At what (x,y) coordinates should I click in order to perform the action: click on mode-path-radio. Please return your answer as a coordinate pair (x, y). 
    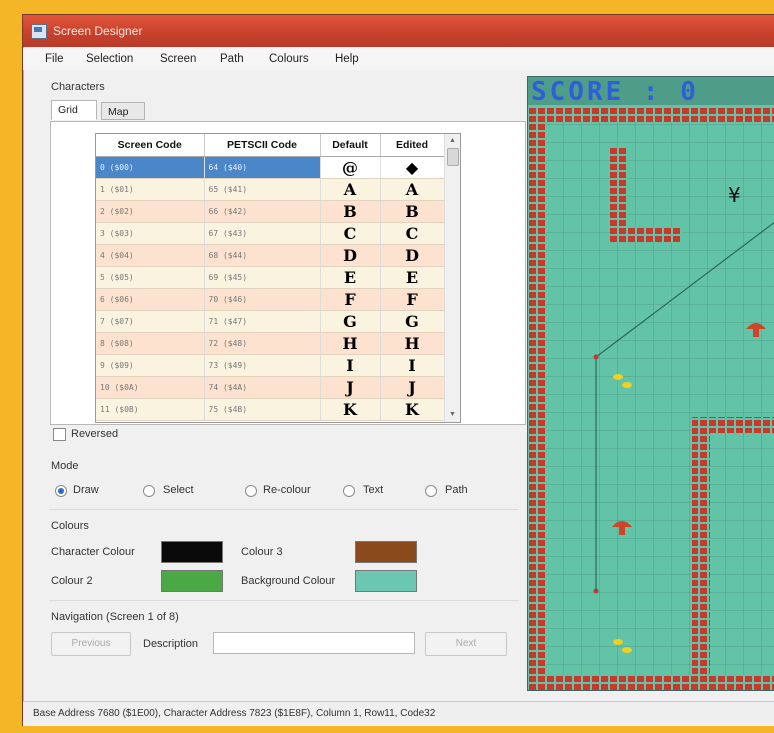
    Looking at the image, I should click on (431, 491).